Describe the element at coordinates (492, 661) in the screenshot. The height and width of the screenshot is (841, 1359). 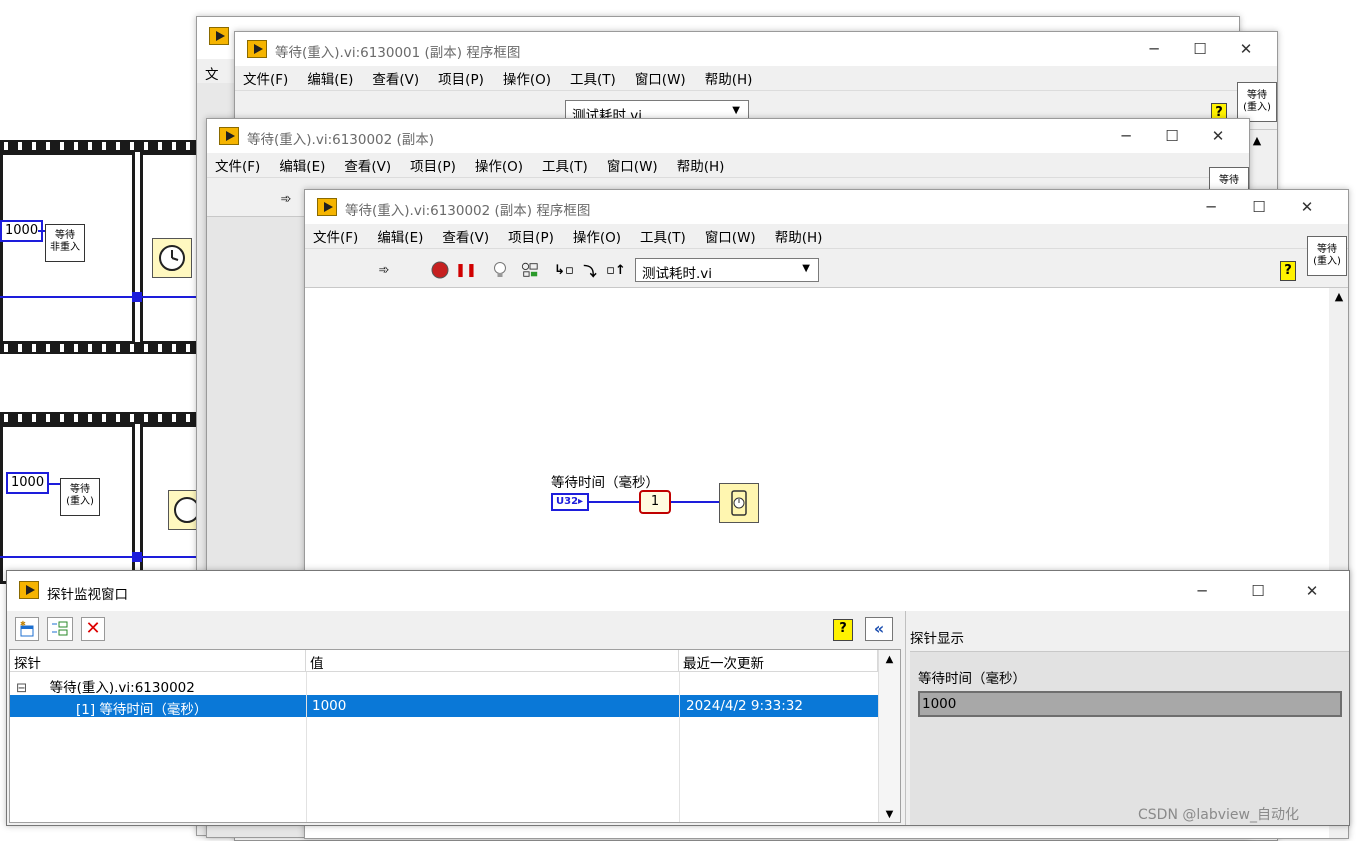
I see `column-header-value: 值` at that location.